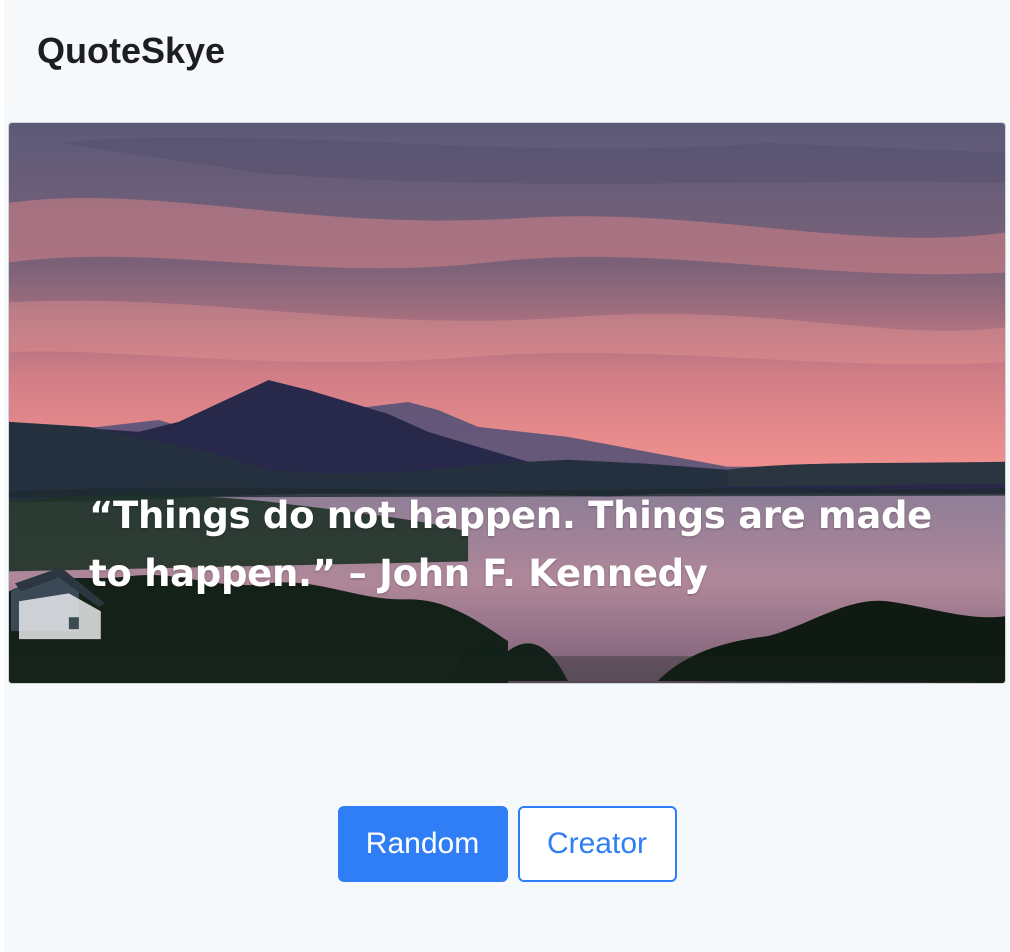  I want to click on random-button: Random, so click(422, 844).